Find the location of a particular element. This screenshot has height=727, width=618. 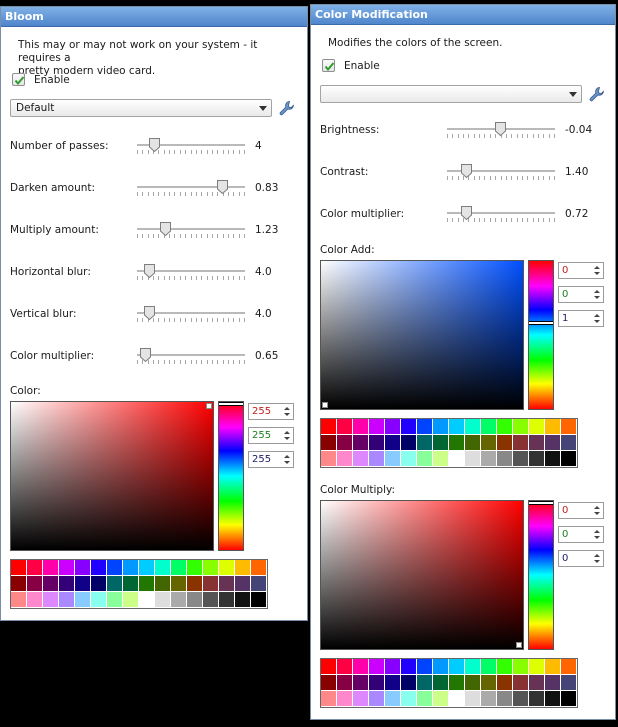

color-add-blue-input: 1 is located at coordinates (581, 318).